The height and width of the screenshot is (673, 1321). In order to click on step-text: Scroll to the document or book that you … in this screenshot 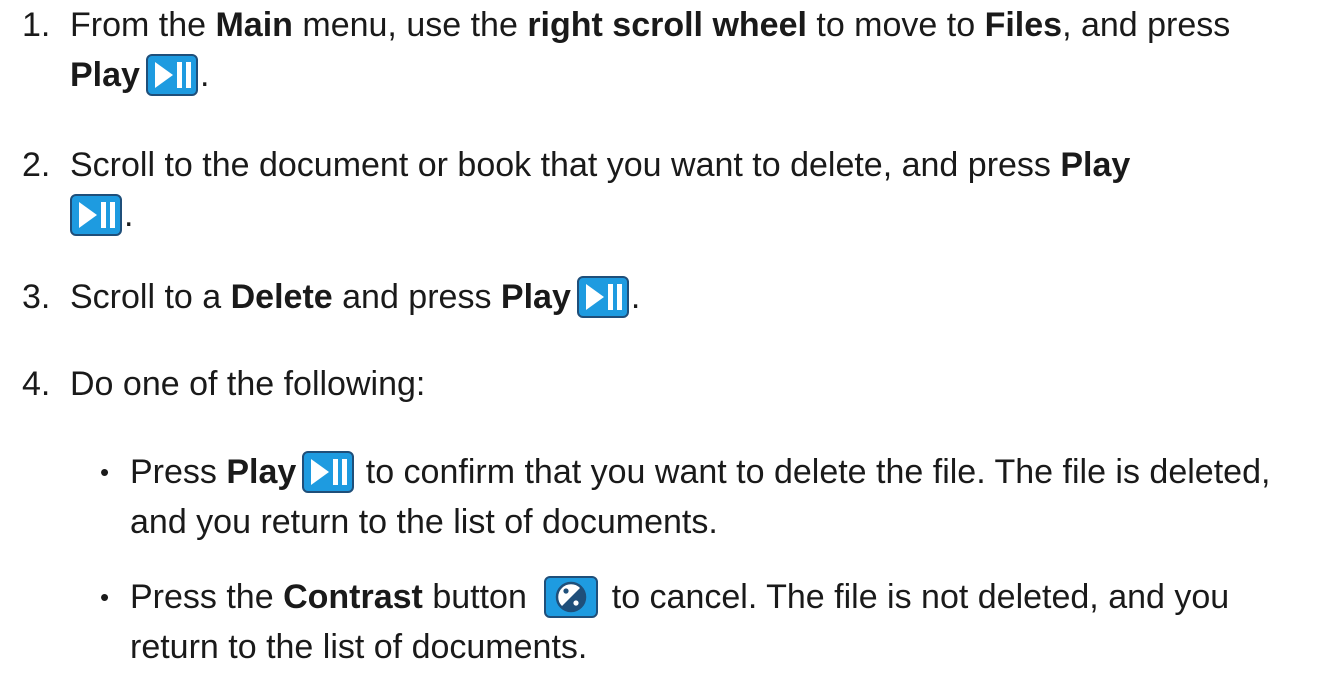, I will do `click(600, 191)`.